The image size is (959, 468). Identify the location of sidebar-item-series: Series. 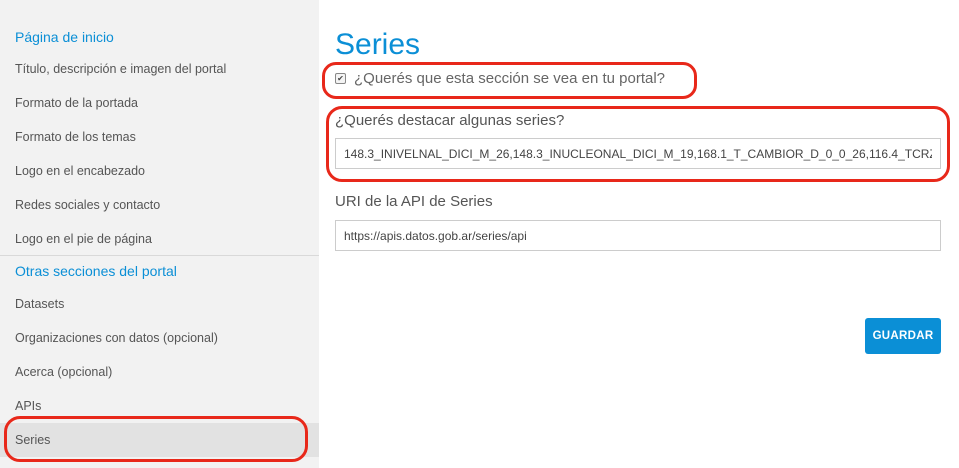
(32, 440).